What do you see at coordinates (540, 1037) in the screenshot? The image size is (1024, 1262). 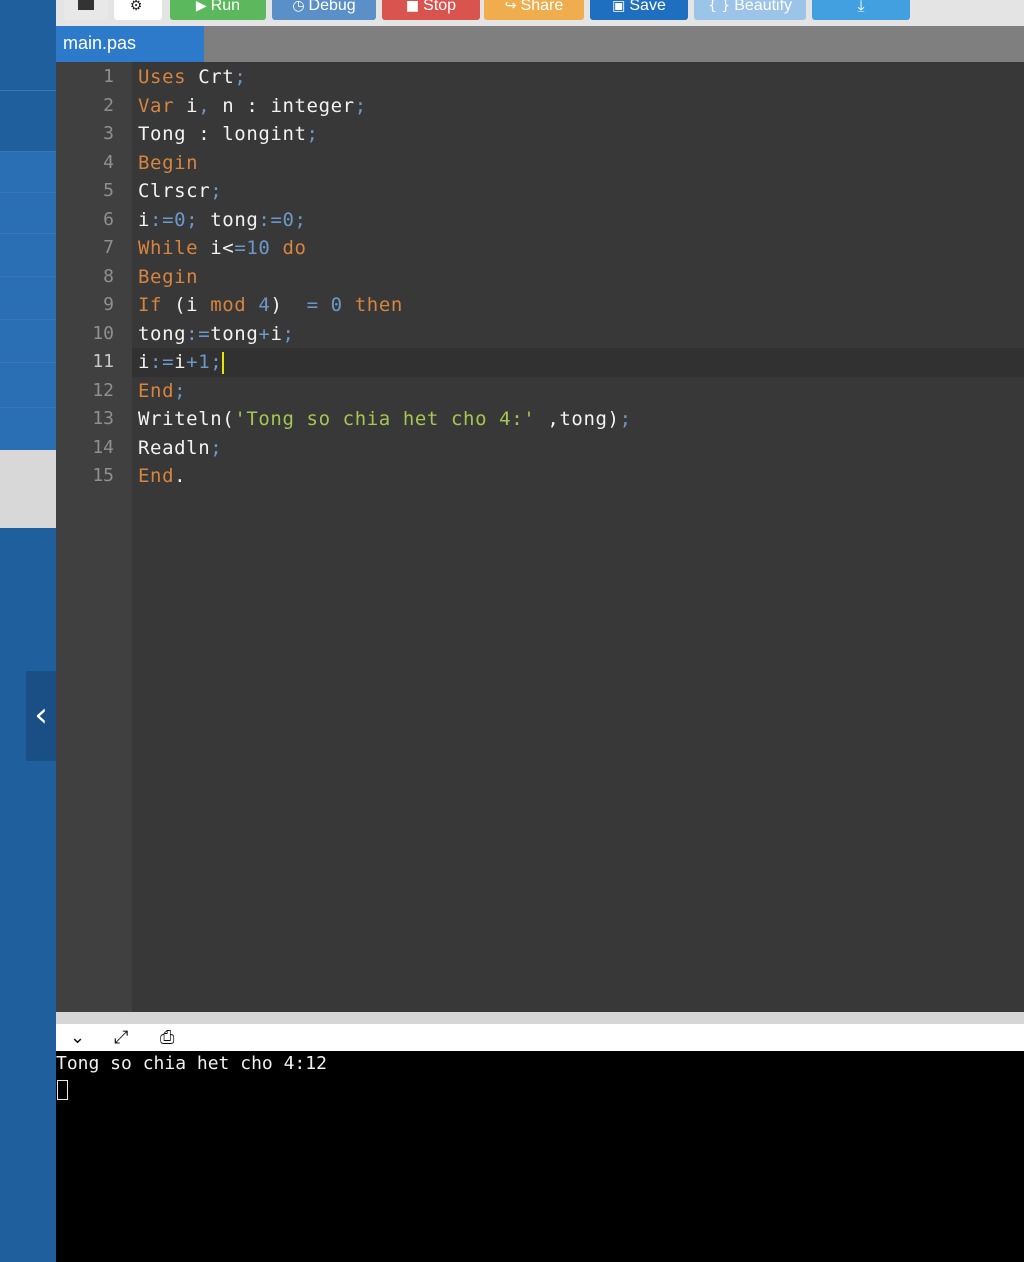 I see `console-toolbar: ⌄ ⤢ ⎙` at bounding box center [540, 1037].